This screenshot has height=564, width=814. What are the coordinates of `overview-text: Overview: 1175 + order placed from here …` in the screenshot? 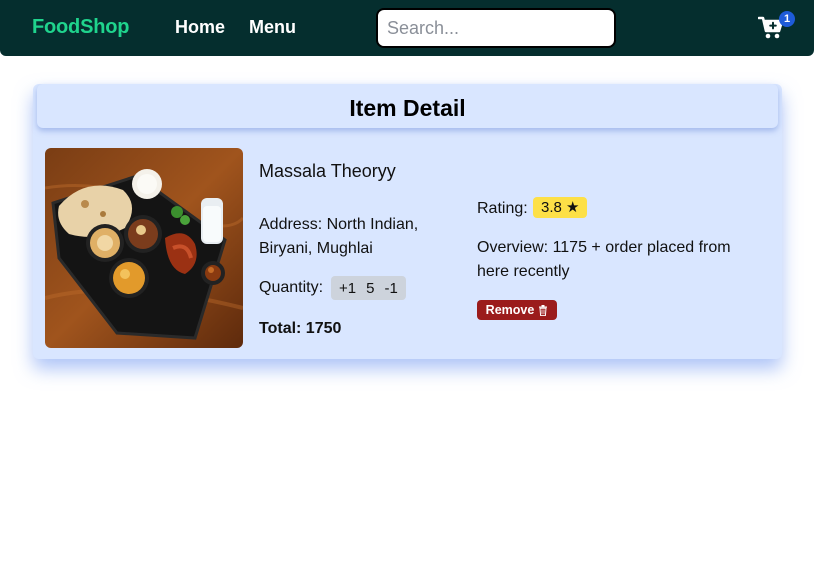 It's located at (604, 259).